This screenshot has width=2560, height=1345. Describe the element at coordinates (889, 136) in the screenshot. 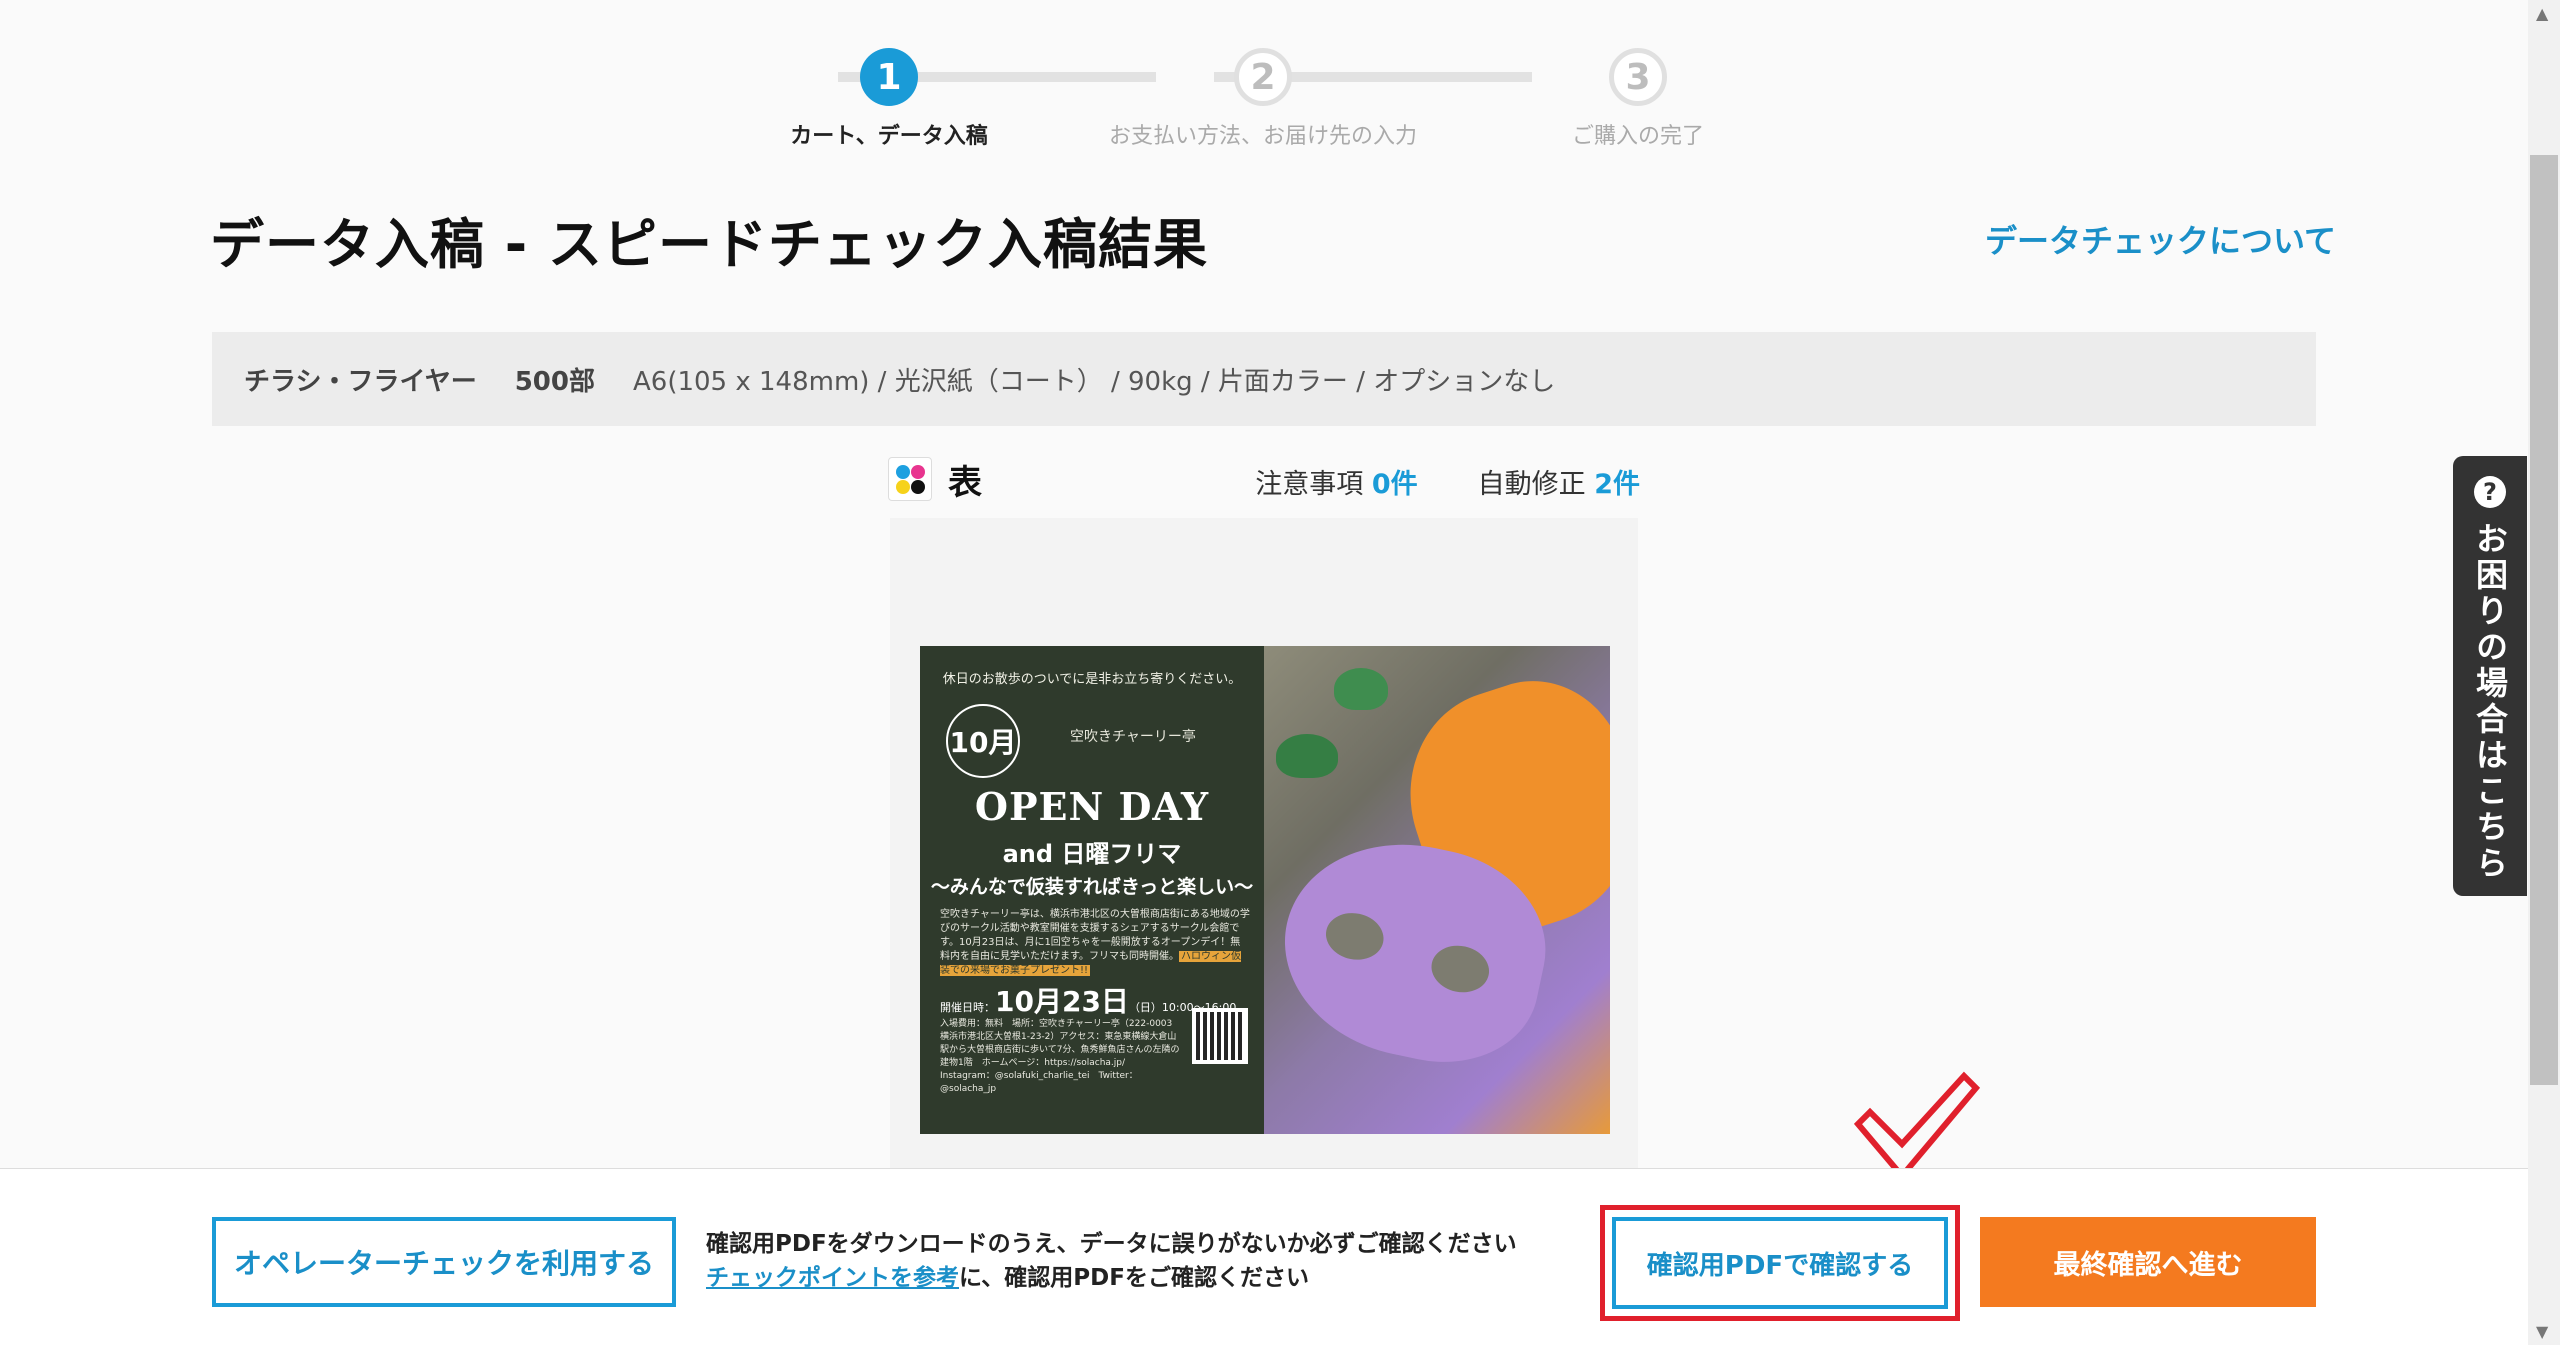

I see `step-1-label: カート、データ入稿` at that location.